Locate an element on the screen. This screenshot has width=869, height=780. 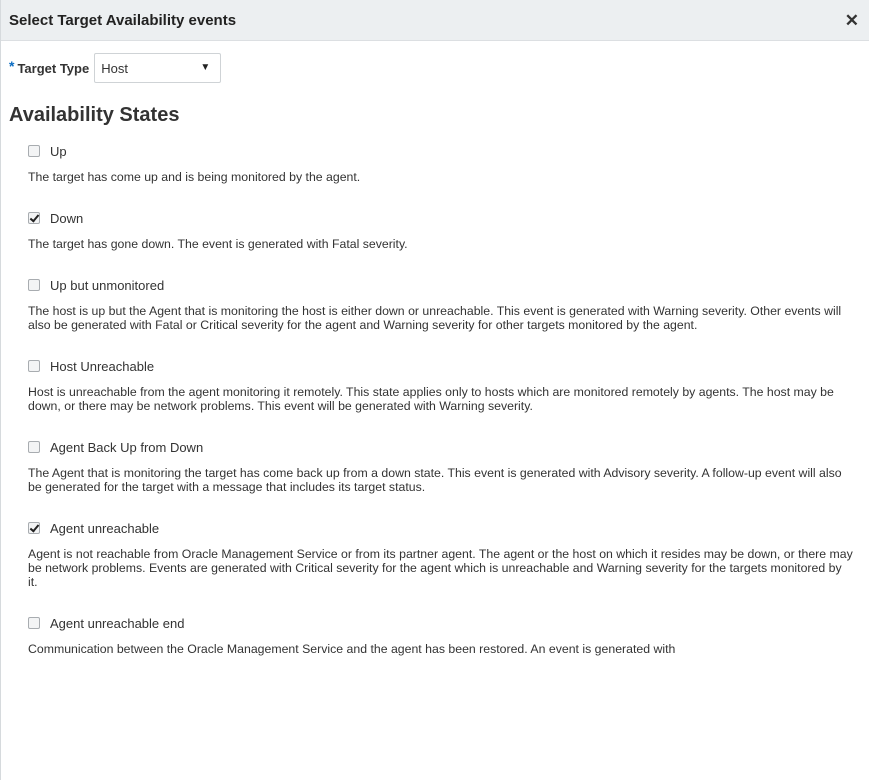
target-type-selected-value: Host is located at coordinates (114, 68).